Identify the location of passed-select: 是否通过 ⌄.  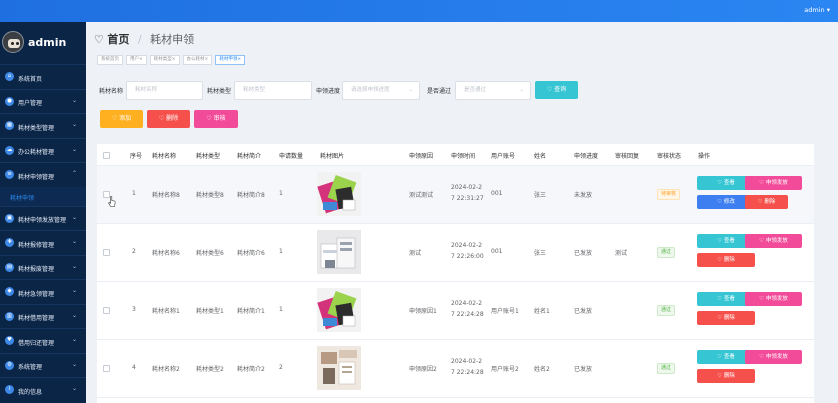
(493, 90).